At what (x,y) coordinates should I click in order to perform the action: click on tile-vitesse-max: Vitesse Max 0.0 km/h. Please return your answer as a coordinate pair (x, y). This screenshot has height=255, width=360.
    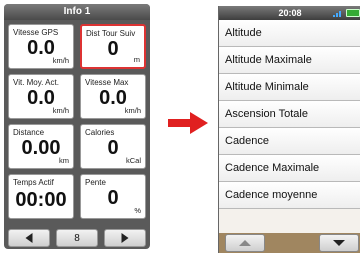
    Looking at the image, I should click on (113, 96).